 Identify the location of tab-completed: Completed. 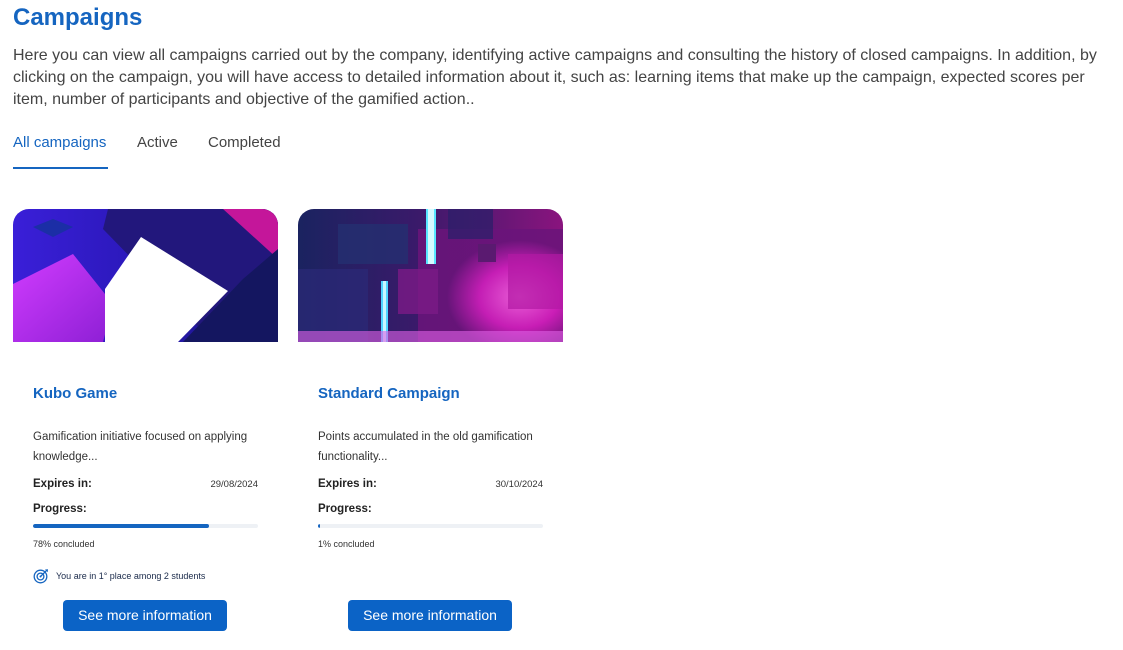
(244, 150).